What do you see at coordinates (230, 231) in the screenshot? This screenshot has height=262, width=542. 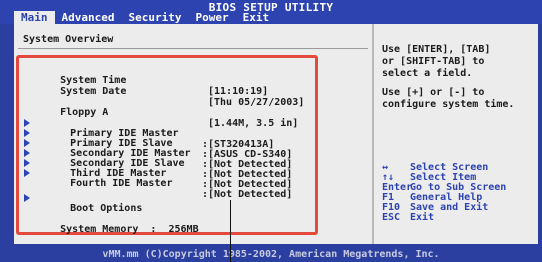 I see `mouse-cursor-line` at bounding box center [230, 231].